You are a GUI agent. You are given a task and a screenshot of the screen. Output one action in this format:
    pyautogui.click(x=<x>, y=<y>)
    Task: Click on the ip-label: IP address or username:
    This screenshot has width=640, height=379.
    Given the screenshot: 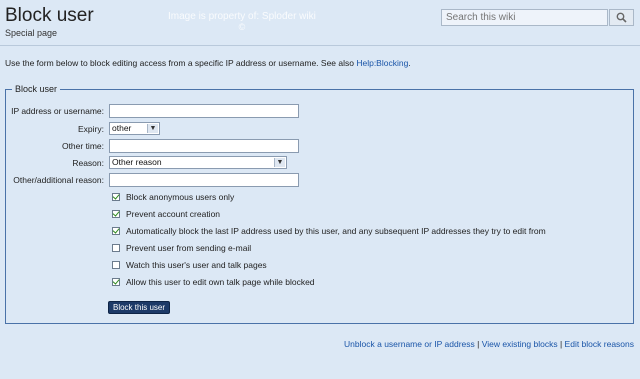 What is the action you would take?
    pyautogui.click(x=57, y=111)
    